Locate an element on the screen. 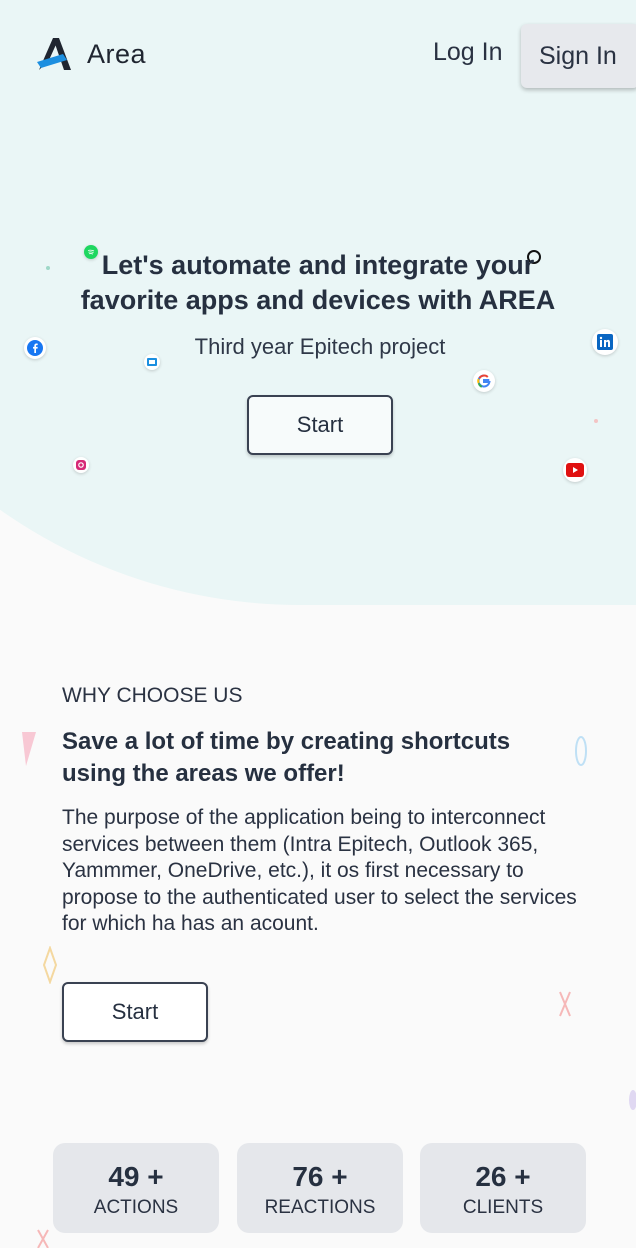 This screenshot has height=1248, width=636. decor-triangle is located at coordinates (29, 749).